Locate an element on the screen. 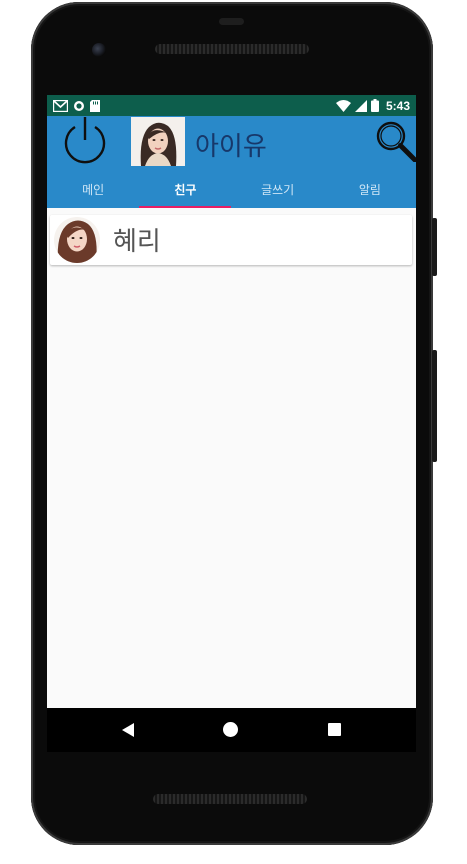 This screenshot has height=864, width=467. power-side-button is located at coordinates (434, 247).